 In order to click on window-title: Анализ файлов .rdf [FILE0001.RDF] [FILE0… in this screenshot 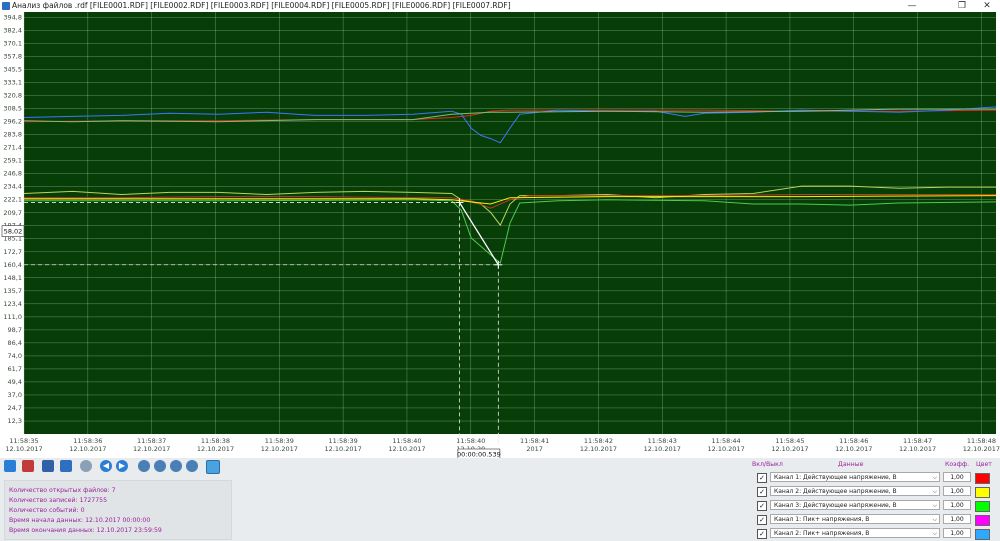, I will do `click(261, 5)`.